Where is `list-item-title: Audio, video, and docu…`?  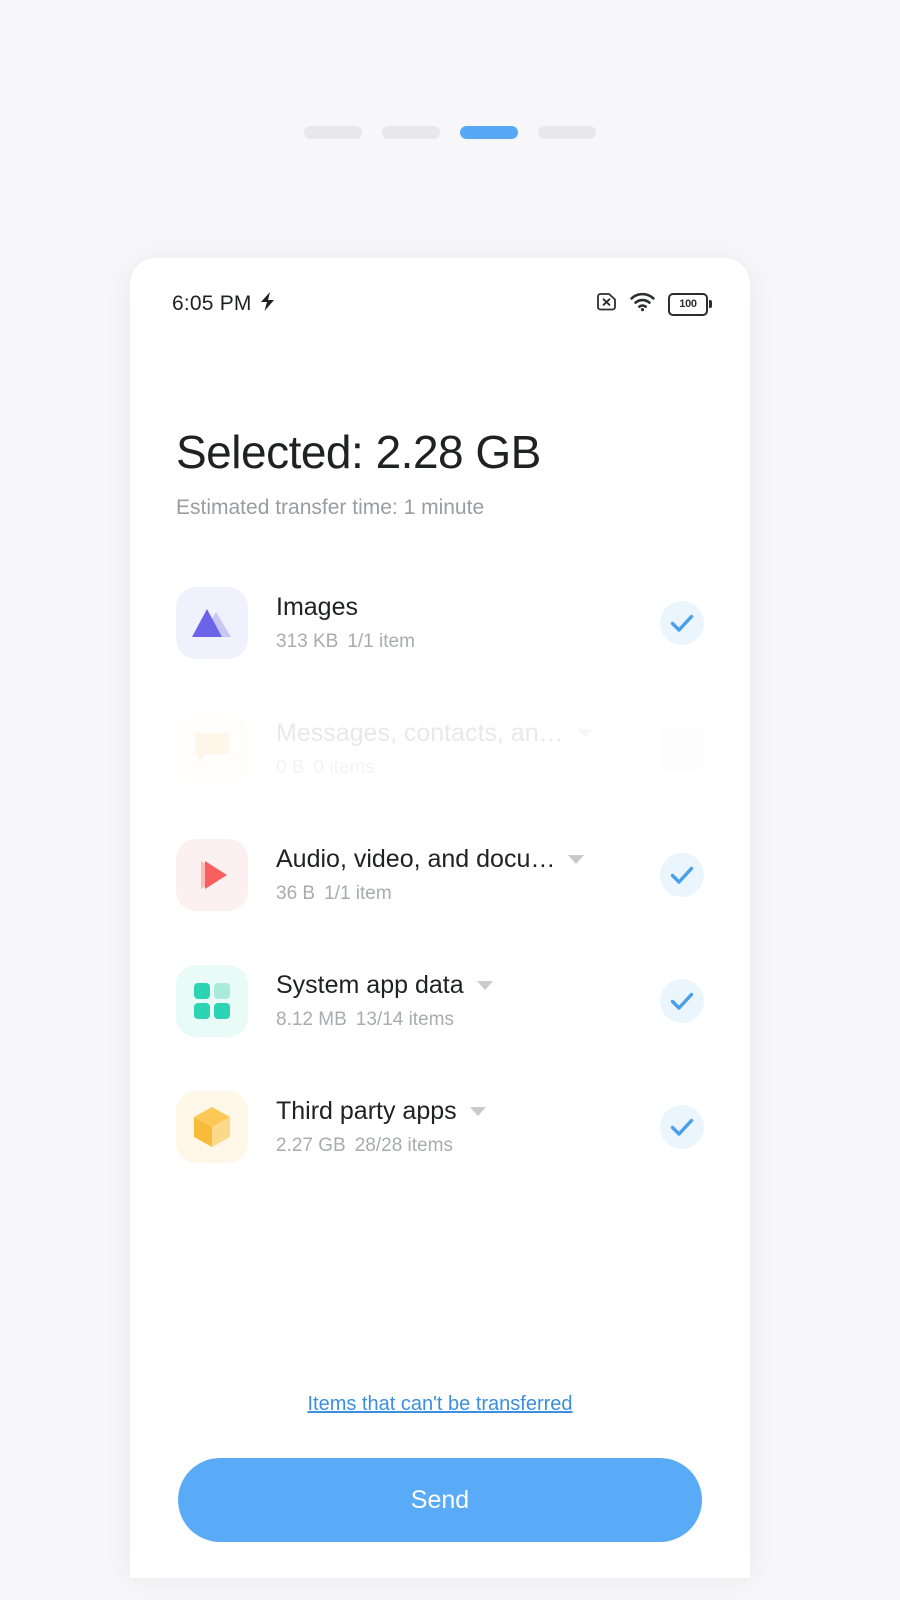 list-item-title: Audio, video, and docu… is located at coordinates (416, 859).